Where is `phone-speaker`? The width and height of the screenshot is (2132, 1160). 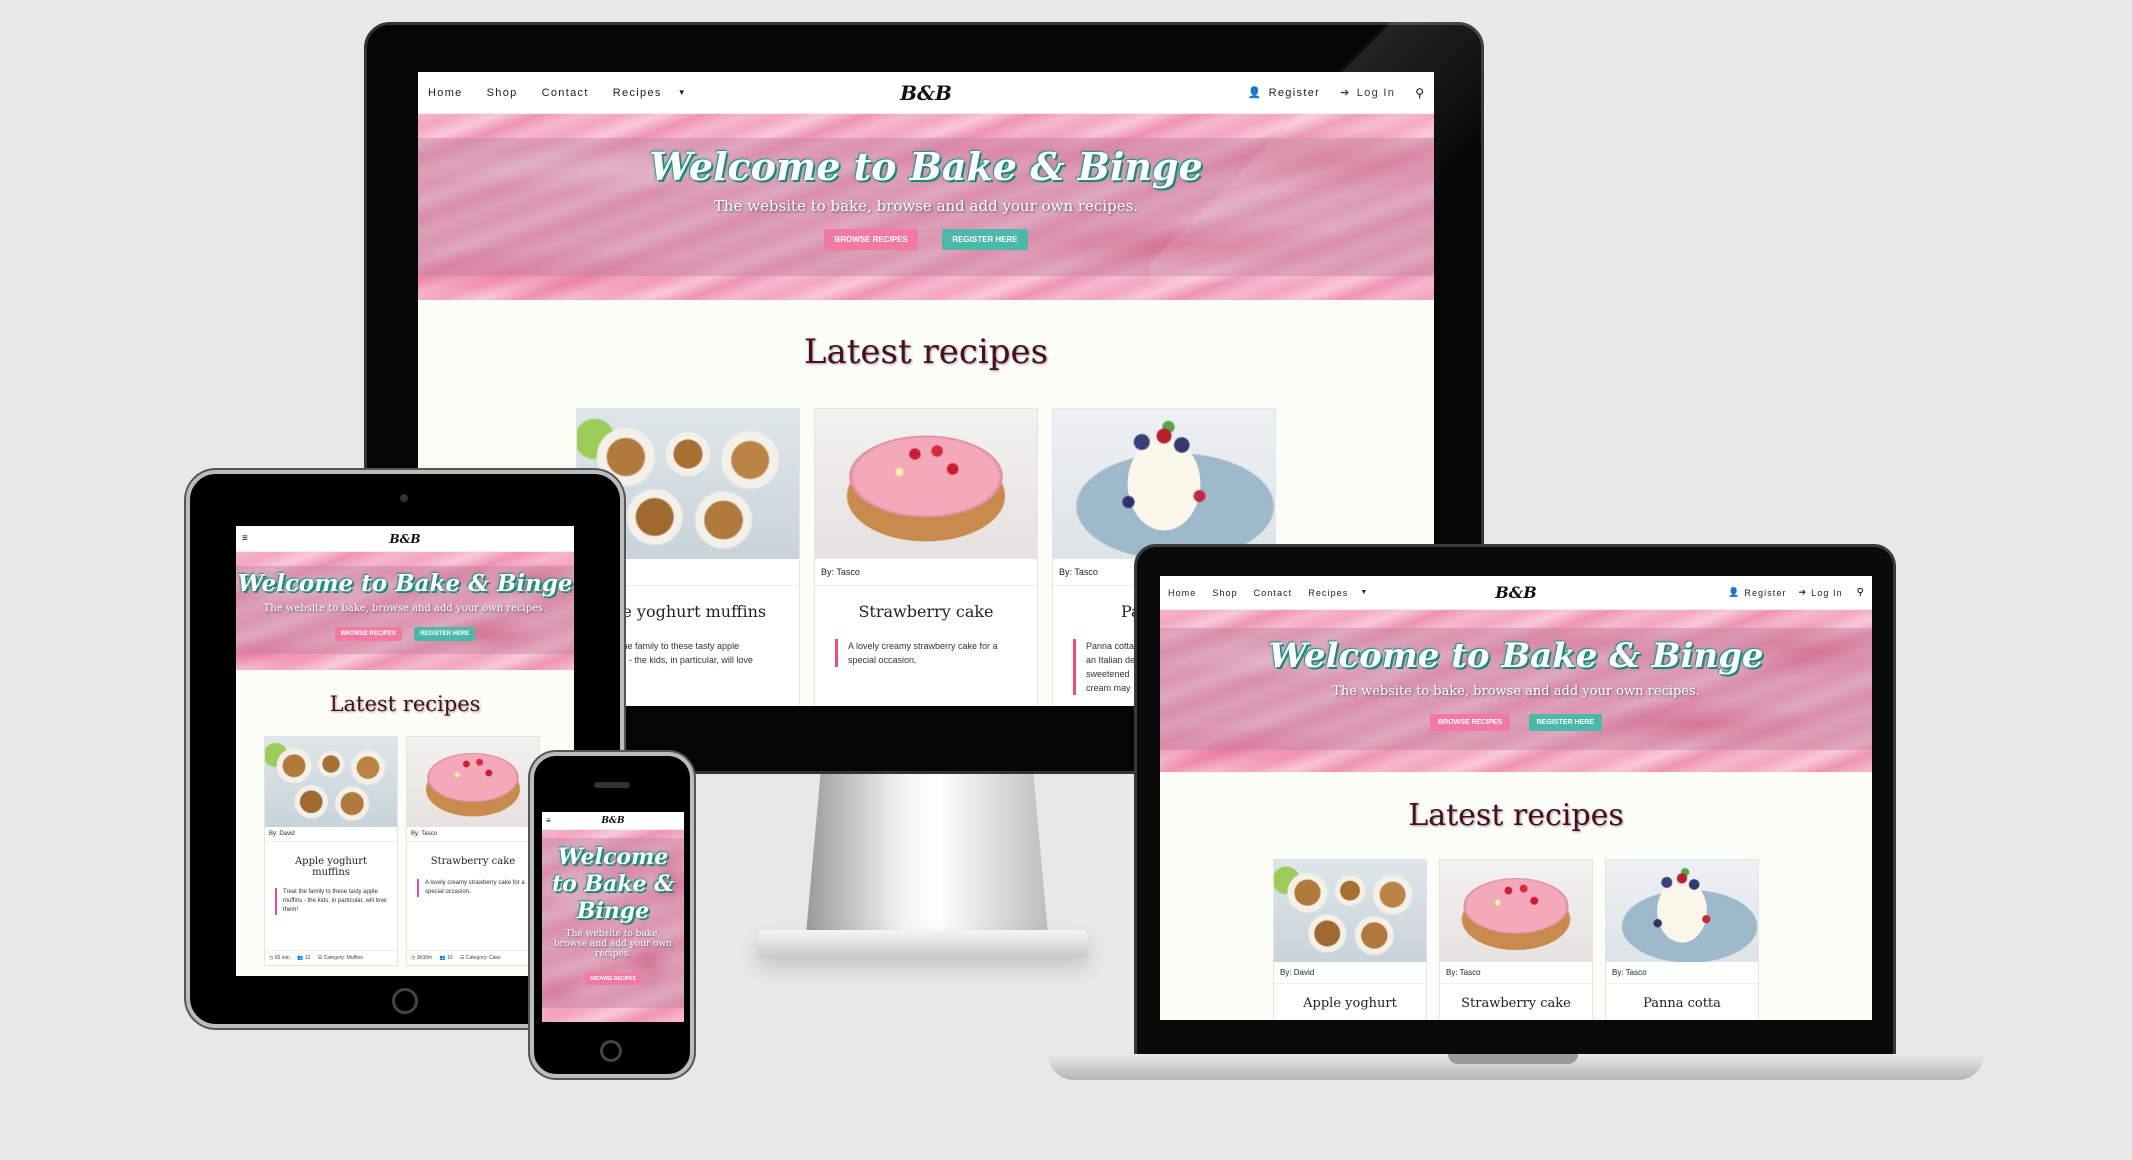 phone-speaker is located at coordinates (612, 785).